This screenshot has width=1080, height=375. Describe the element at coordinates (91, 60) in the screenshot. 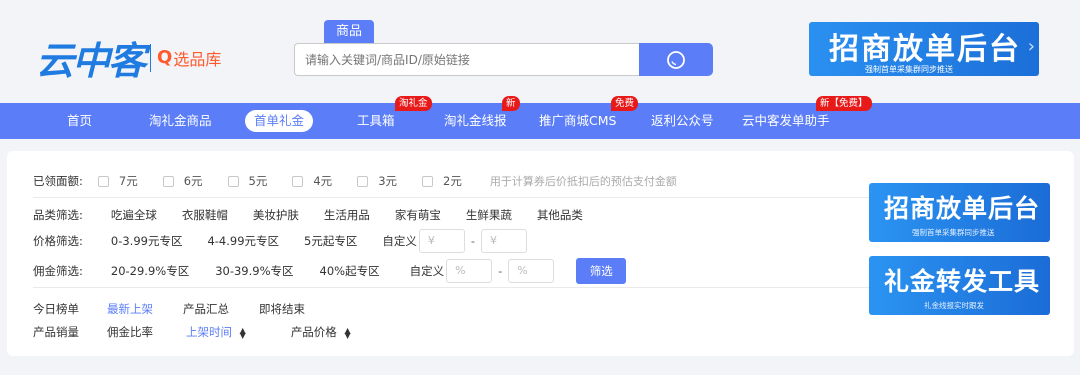

I see `logo-main-text: 云中客` at that location.